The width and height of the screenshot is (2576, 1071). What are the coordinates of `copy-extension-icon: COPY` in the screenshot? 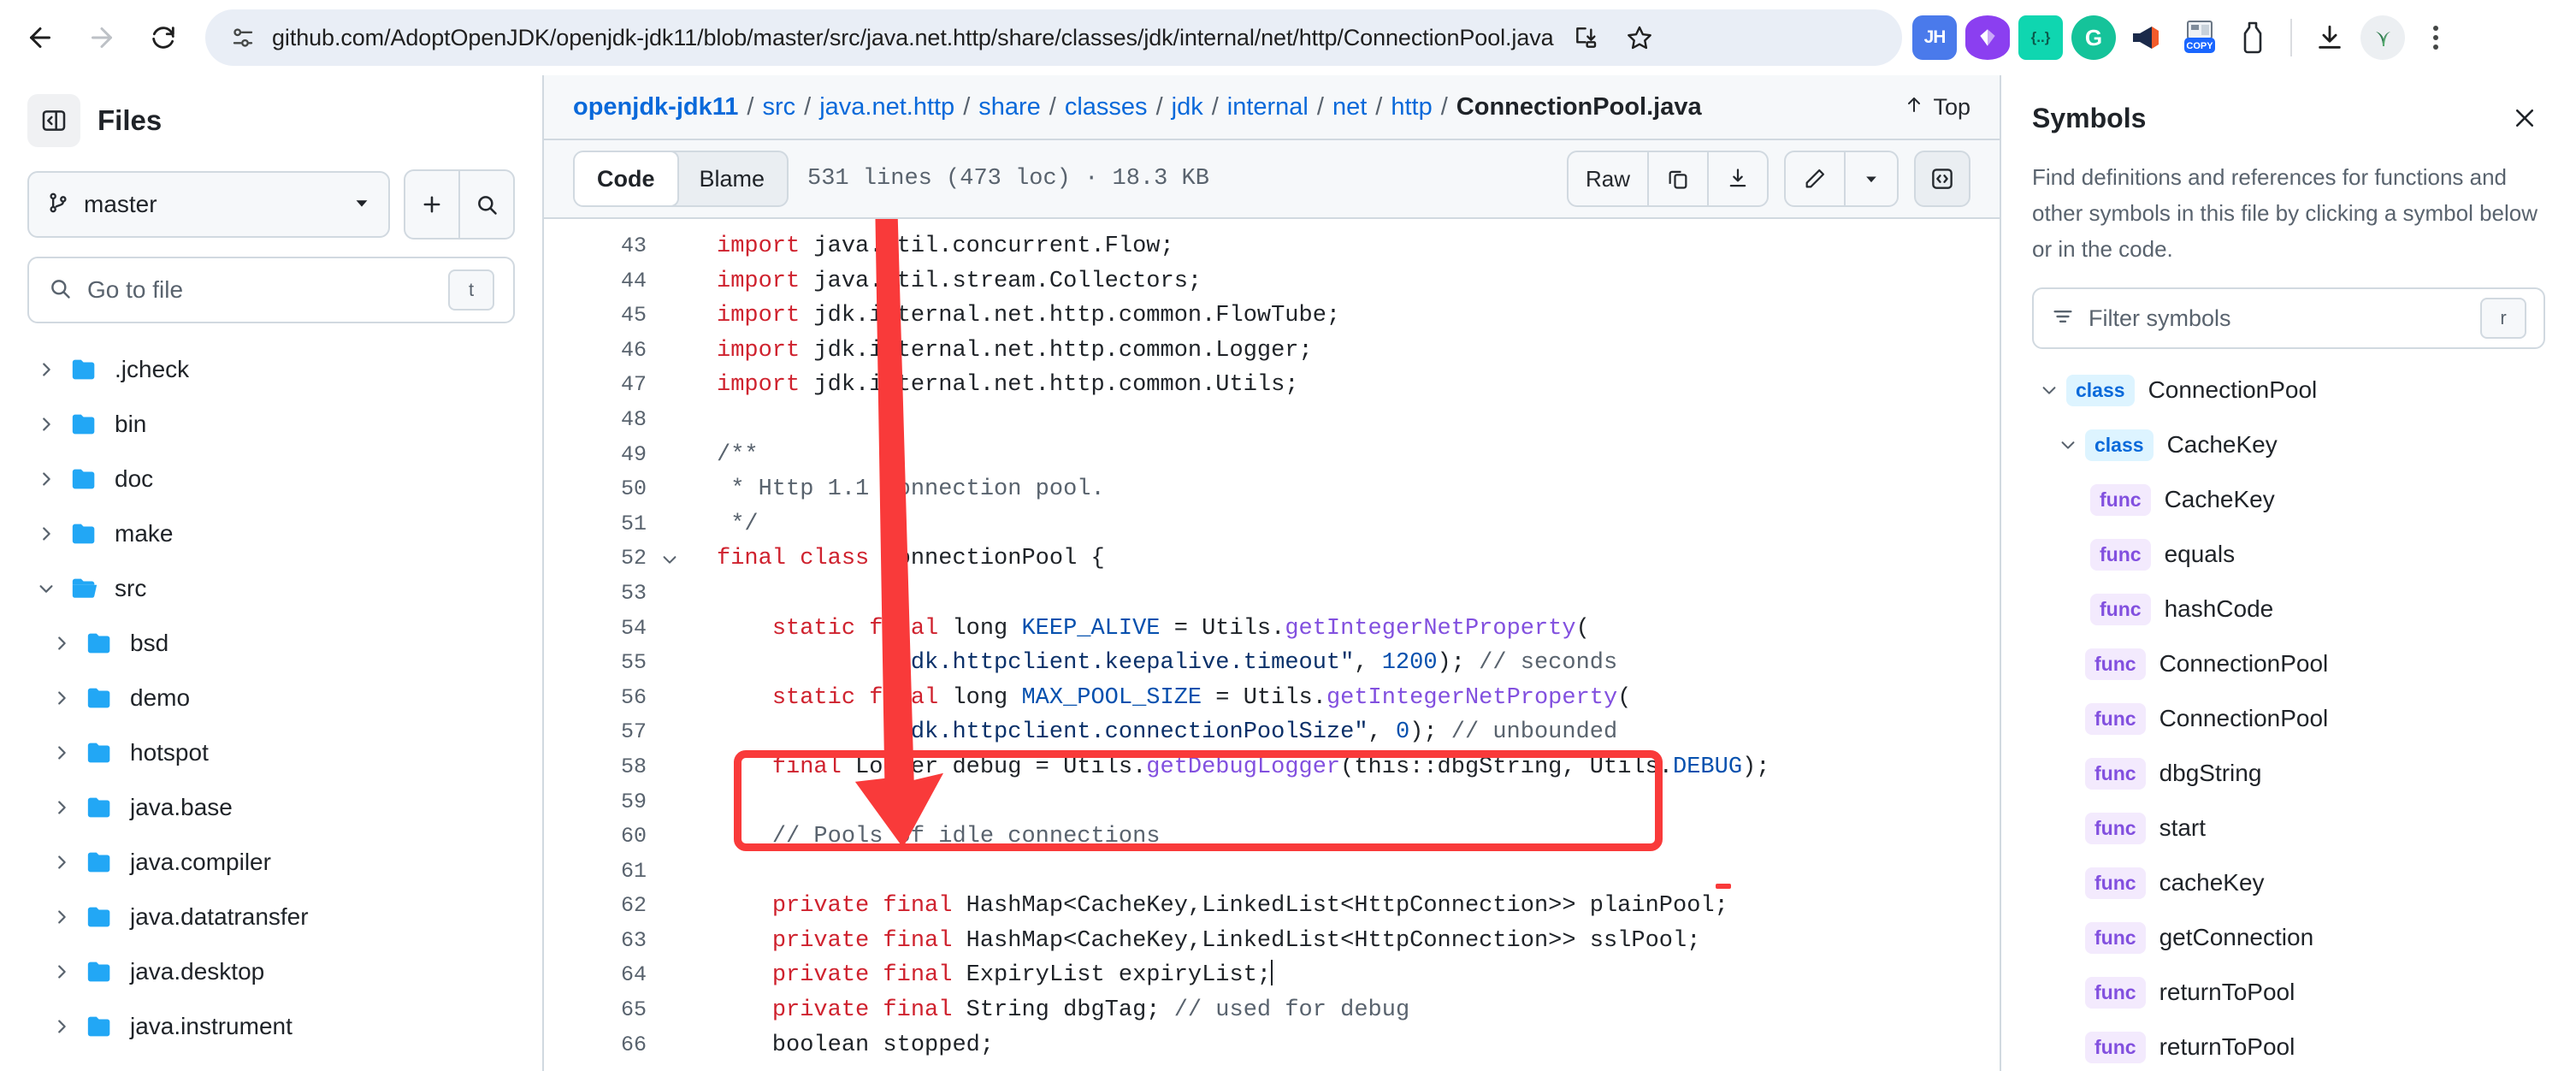 It's located at (2199, 37).